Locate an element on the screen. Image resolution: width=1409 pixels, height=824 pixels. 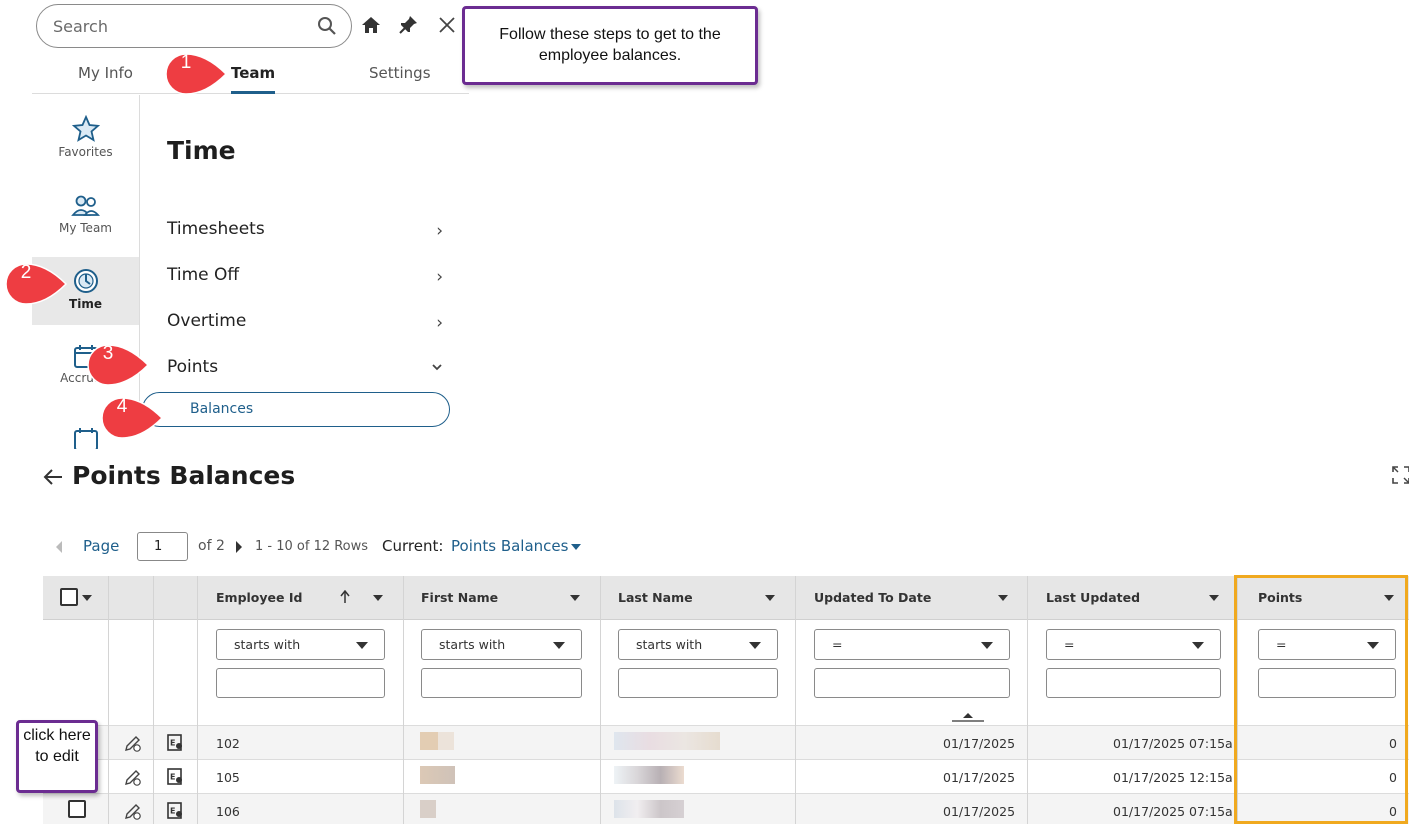
step-number: 1 is located at coordinates (186, 62).